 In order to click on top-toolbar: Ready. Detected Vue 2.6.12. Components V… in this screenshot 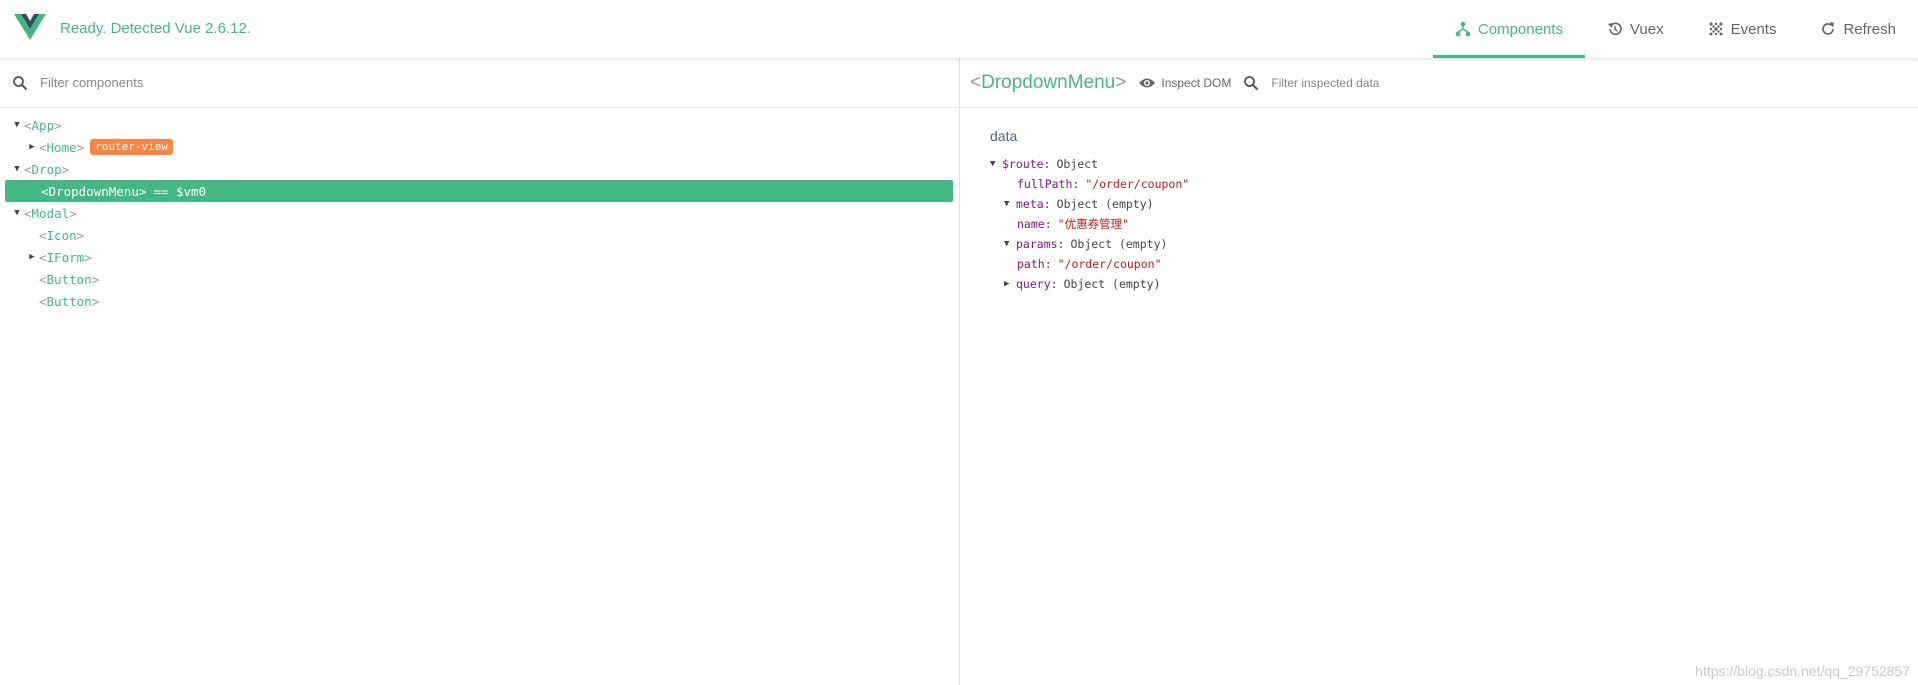, I will do `click(959, 29)`.